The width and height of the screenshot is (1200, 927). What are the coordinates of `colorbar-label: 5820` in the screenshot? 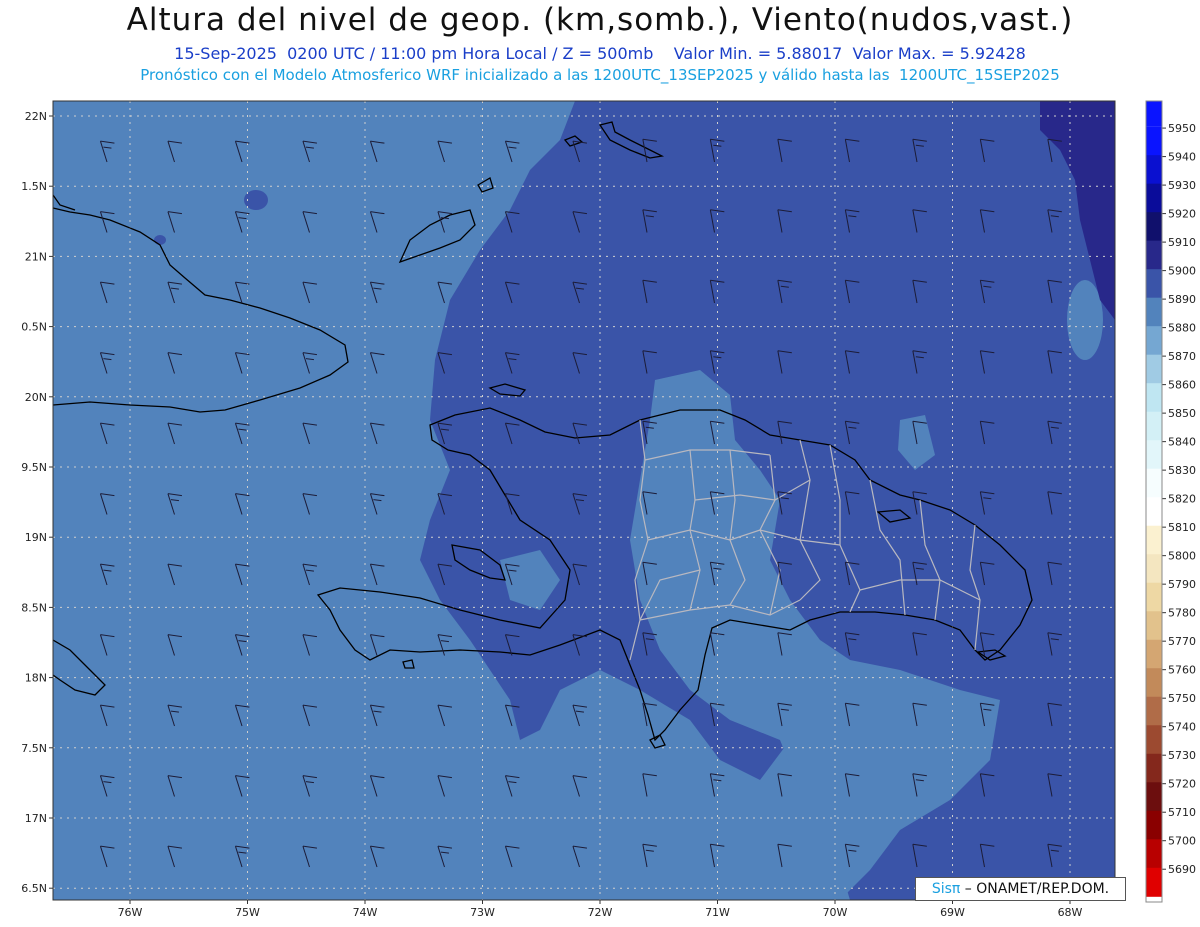 It's located at (1182, 499).